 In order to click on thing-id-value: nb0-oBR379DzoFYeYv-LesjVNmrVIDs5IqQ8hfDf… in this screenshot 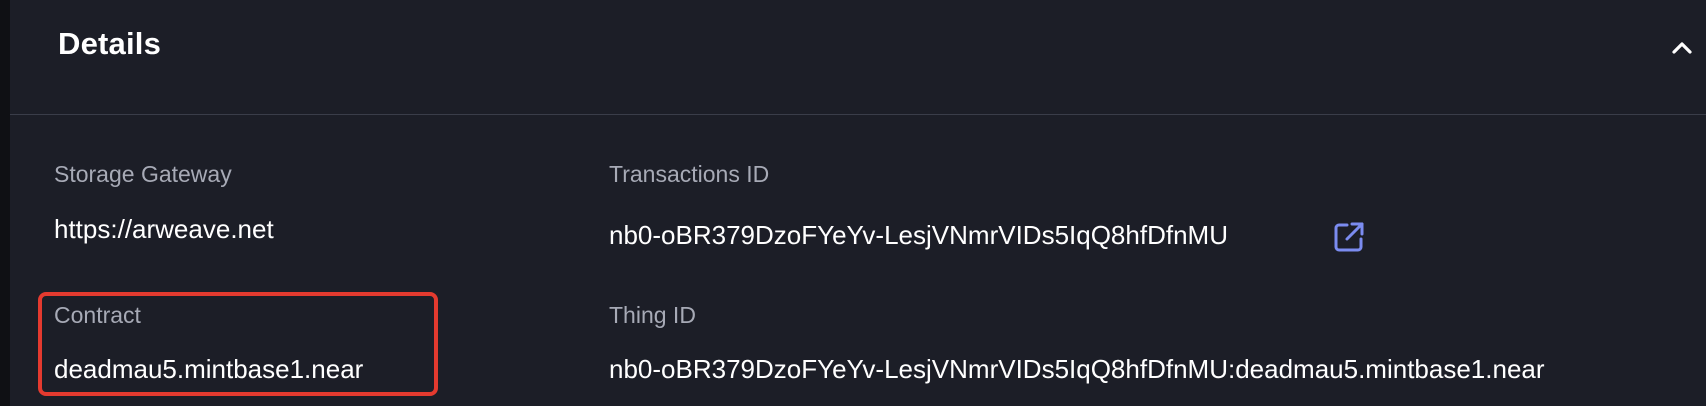, I will do `click(1077, 369)`.